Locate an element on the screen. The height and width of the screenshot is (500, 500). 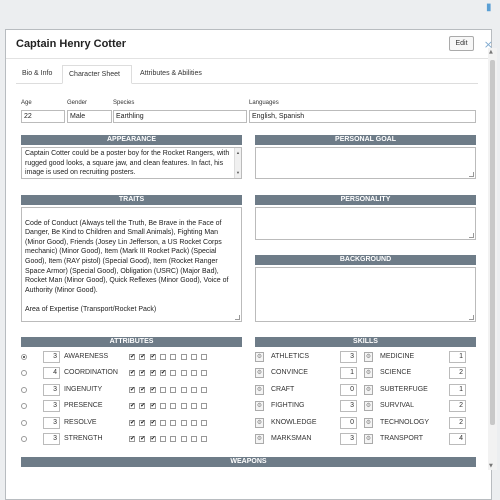
scroll-down-icon: ▼ is located at coordinates (491, 466).